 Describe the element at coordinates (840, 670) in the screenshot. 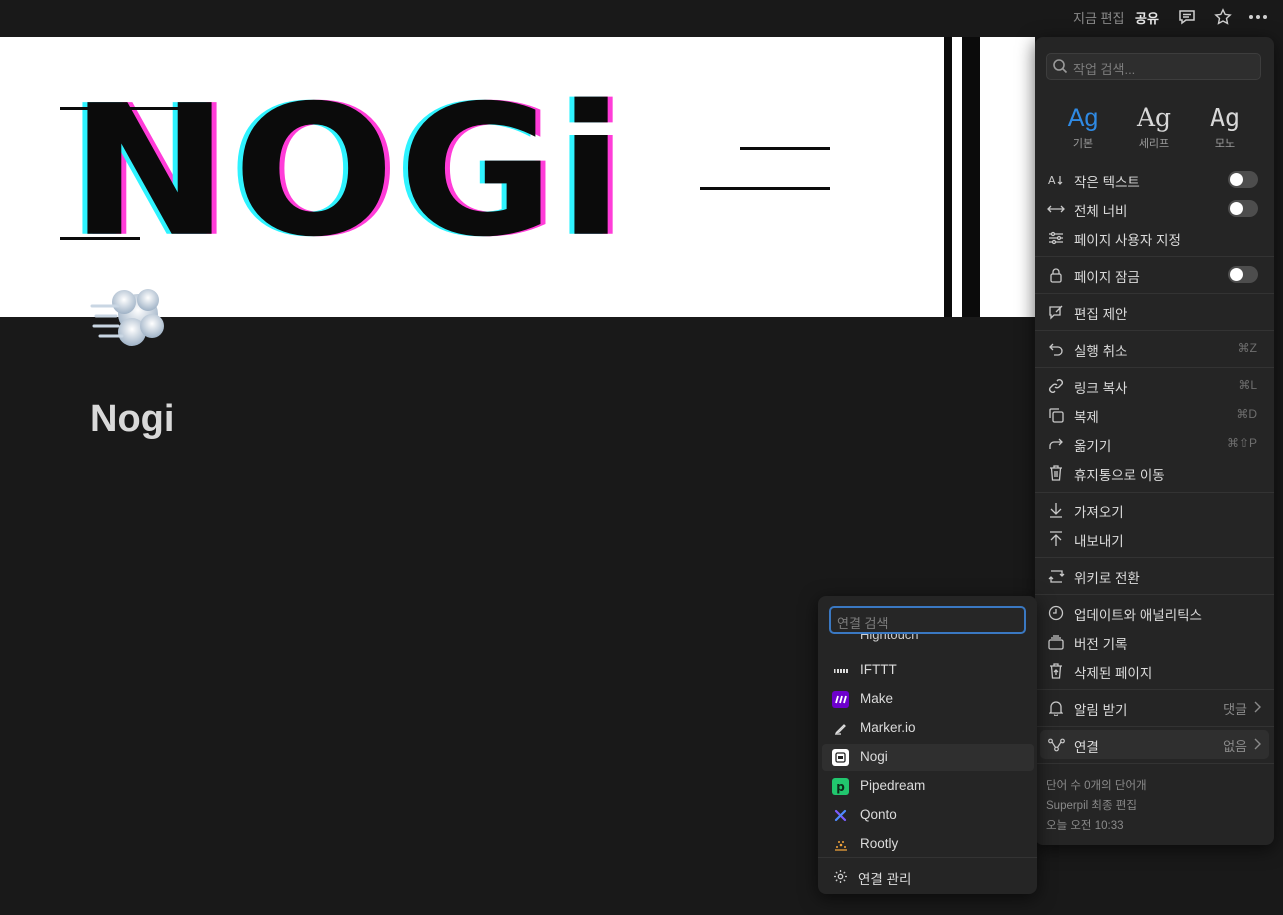

I see `ifttt-icon` at that location.